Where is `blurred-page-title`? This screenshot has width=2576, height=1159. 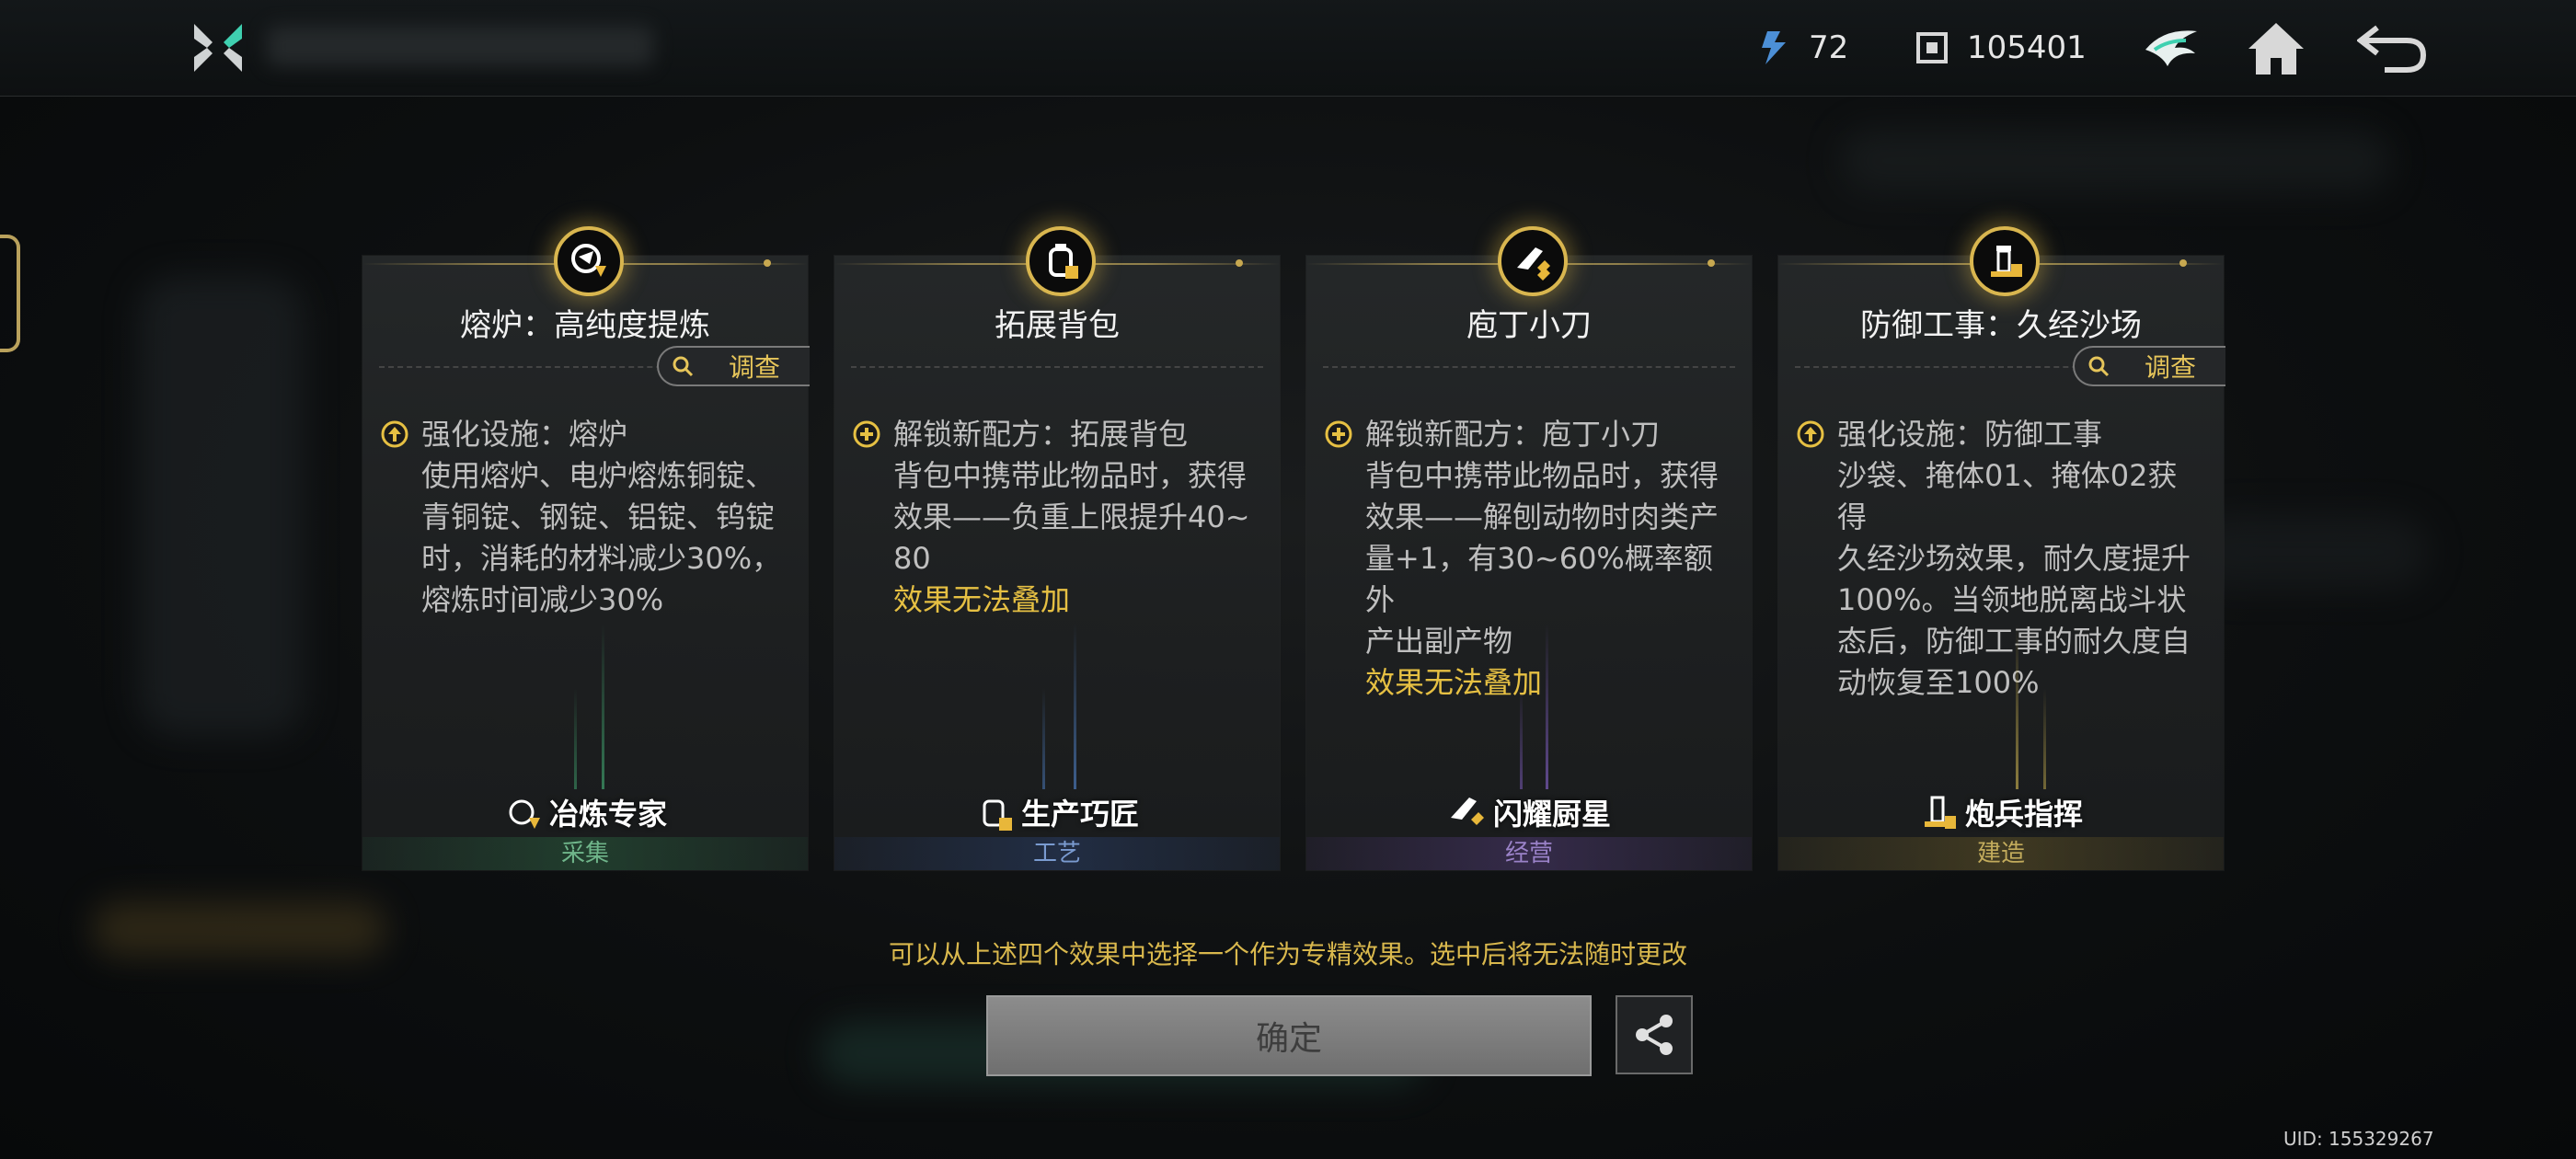
blurred-page-title is located at coordinates (460, 46).